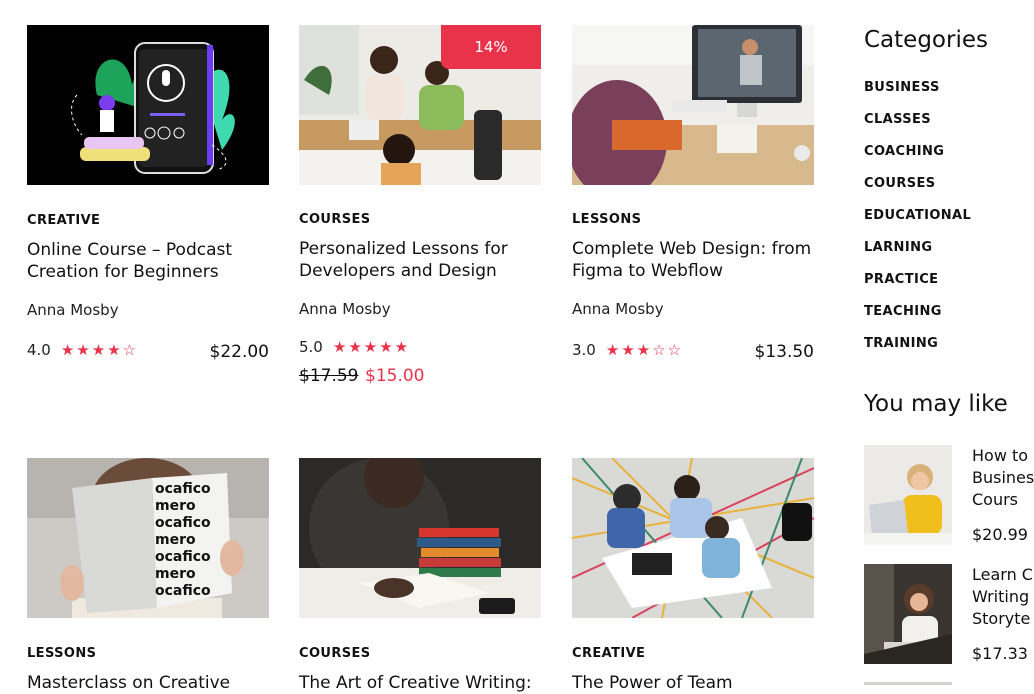 This screenshot has height=694, width=1034. What do you see at coordinates (1003, 478) in the screenshot?
I see `recommended-course-title: How to Busines Cours` at bounding box center [1003, 478].